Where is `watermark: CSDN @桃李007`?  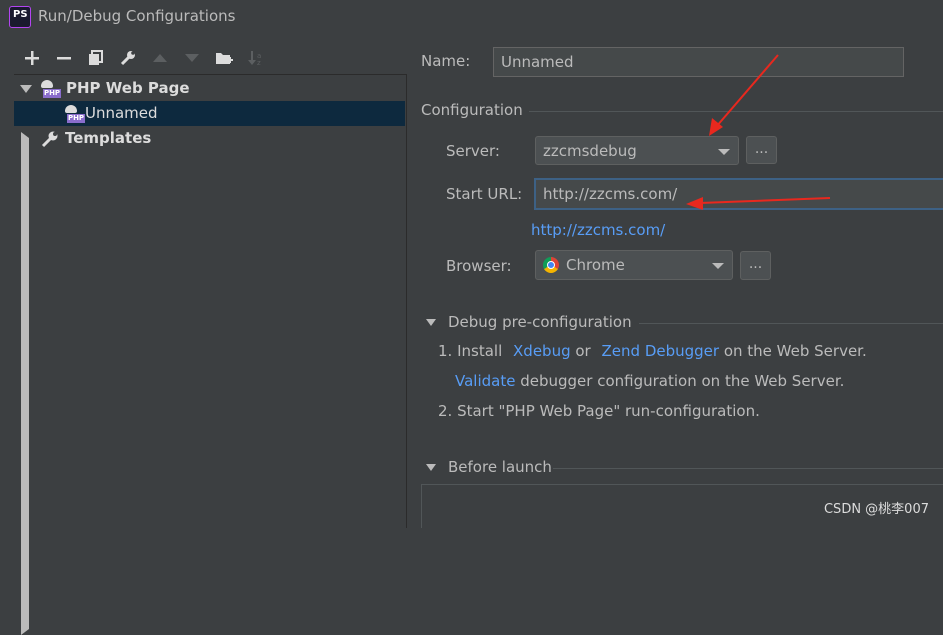
watermark: CSDN @桃李007 is located at coordinates (876, 509).